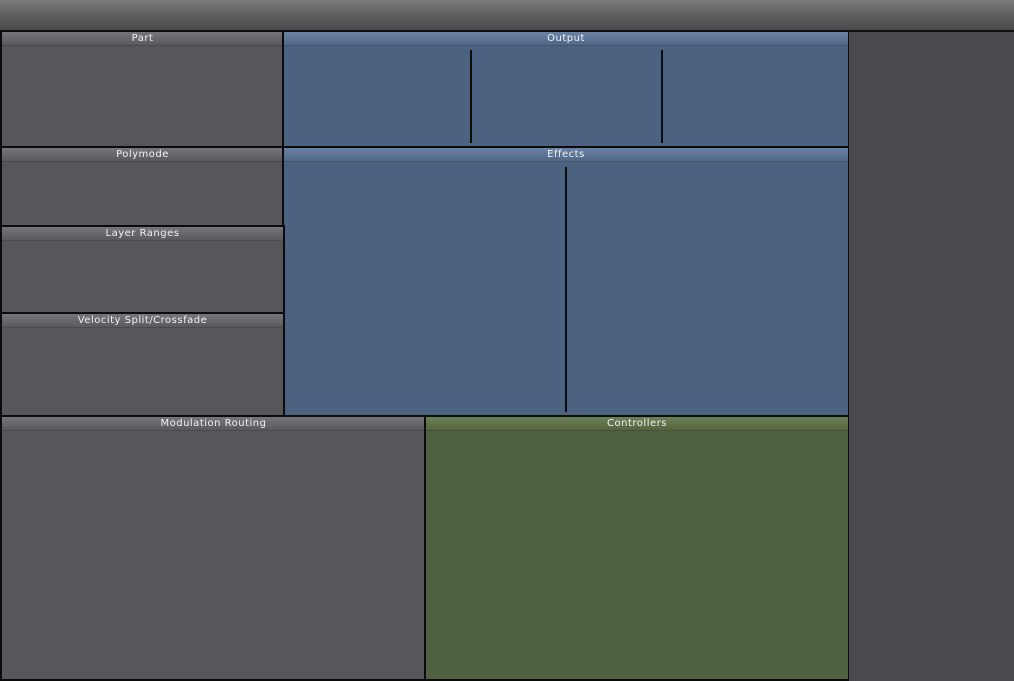  I want to click on modulation-routing-panel-title: Modulation Routing, so click(213, 424).